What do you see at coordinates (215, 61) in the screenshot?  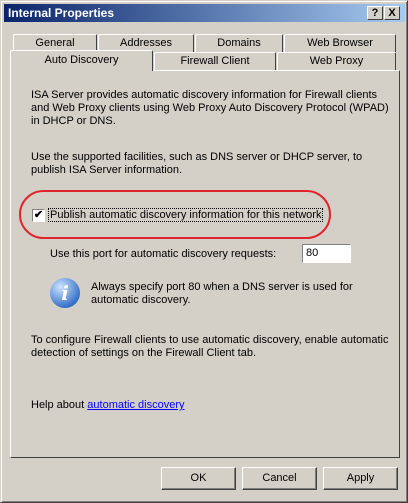 I see `tab-firewall-client: Firewall Client` at bounding box center [215, 61].